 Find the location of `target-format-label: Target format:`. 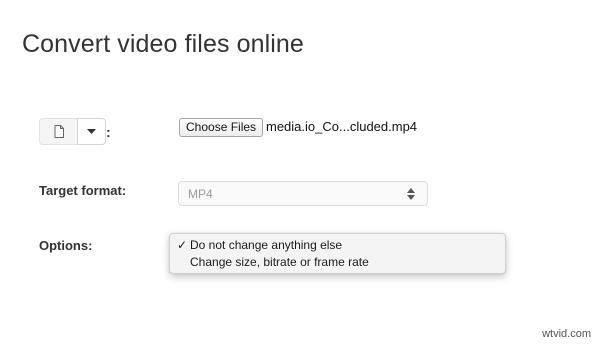

target-format-label: Target format: is located at coordinates (83, 190).